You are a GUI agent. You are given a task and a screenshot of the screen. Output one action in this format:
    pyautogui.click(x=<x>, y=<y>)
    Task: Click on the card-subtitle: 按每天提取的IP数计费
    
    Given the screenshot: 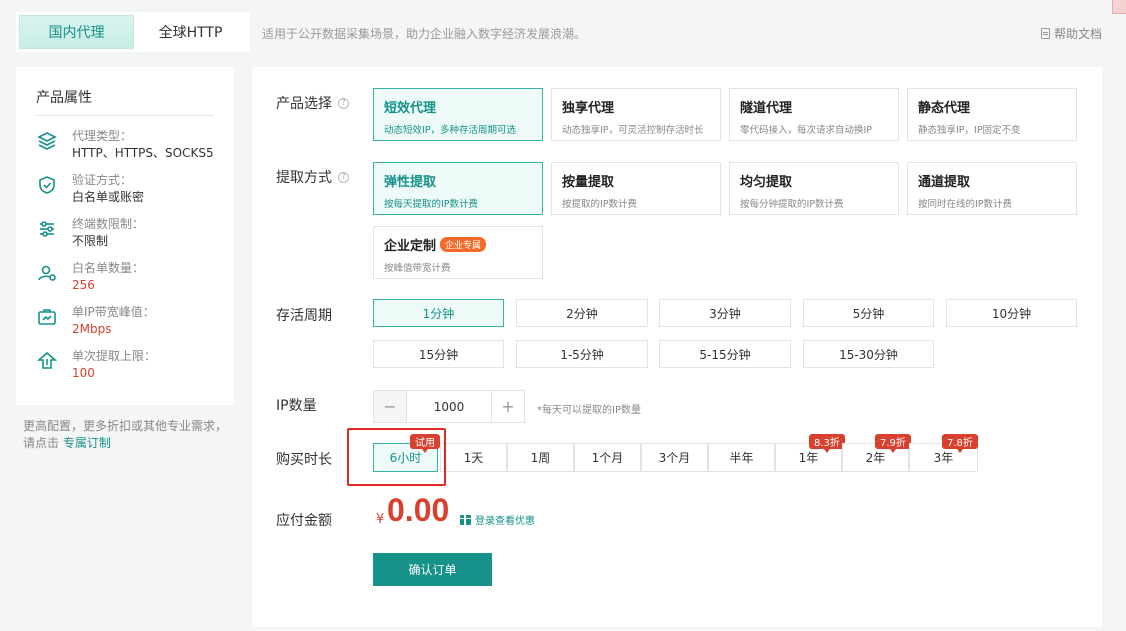 What is the action you would take?
    pyautogui.click(x=431, y=204)
    